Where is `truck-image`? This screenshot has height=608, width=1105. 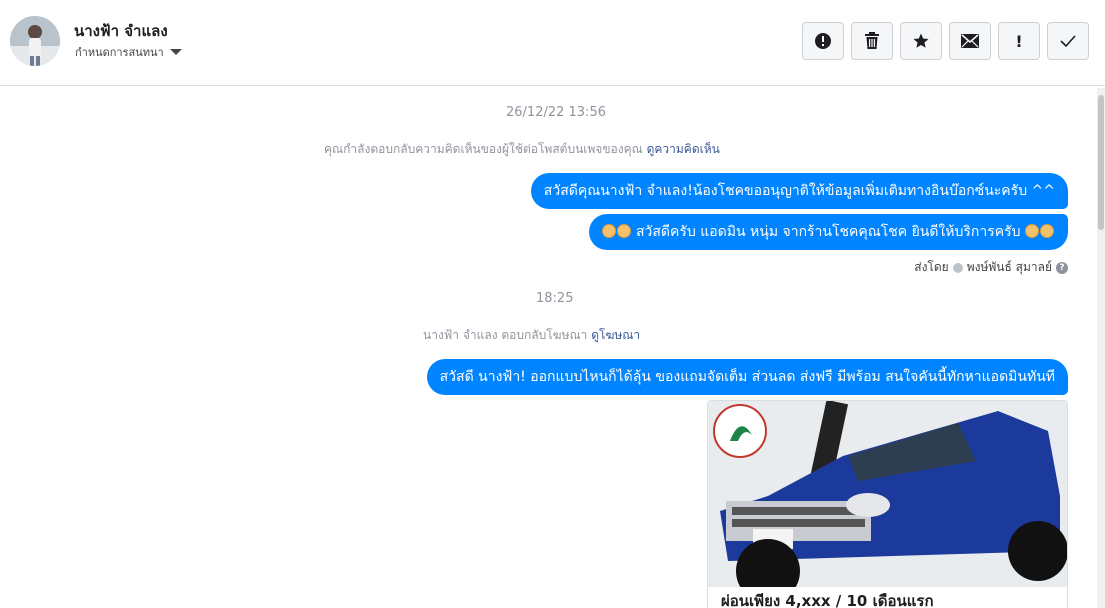 truck-image is located at coordinates (887, 502).